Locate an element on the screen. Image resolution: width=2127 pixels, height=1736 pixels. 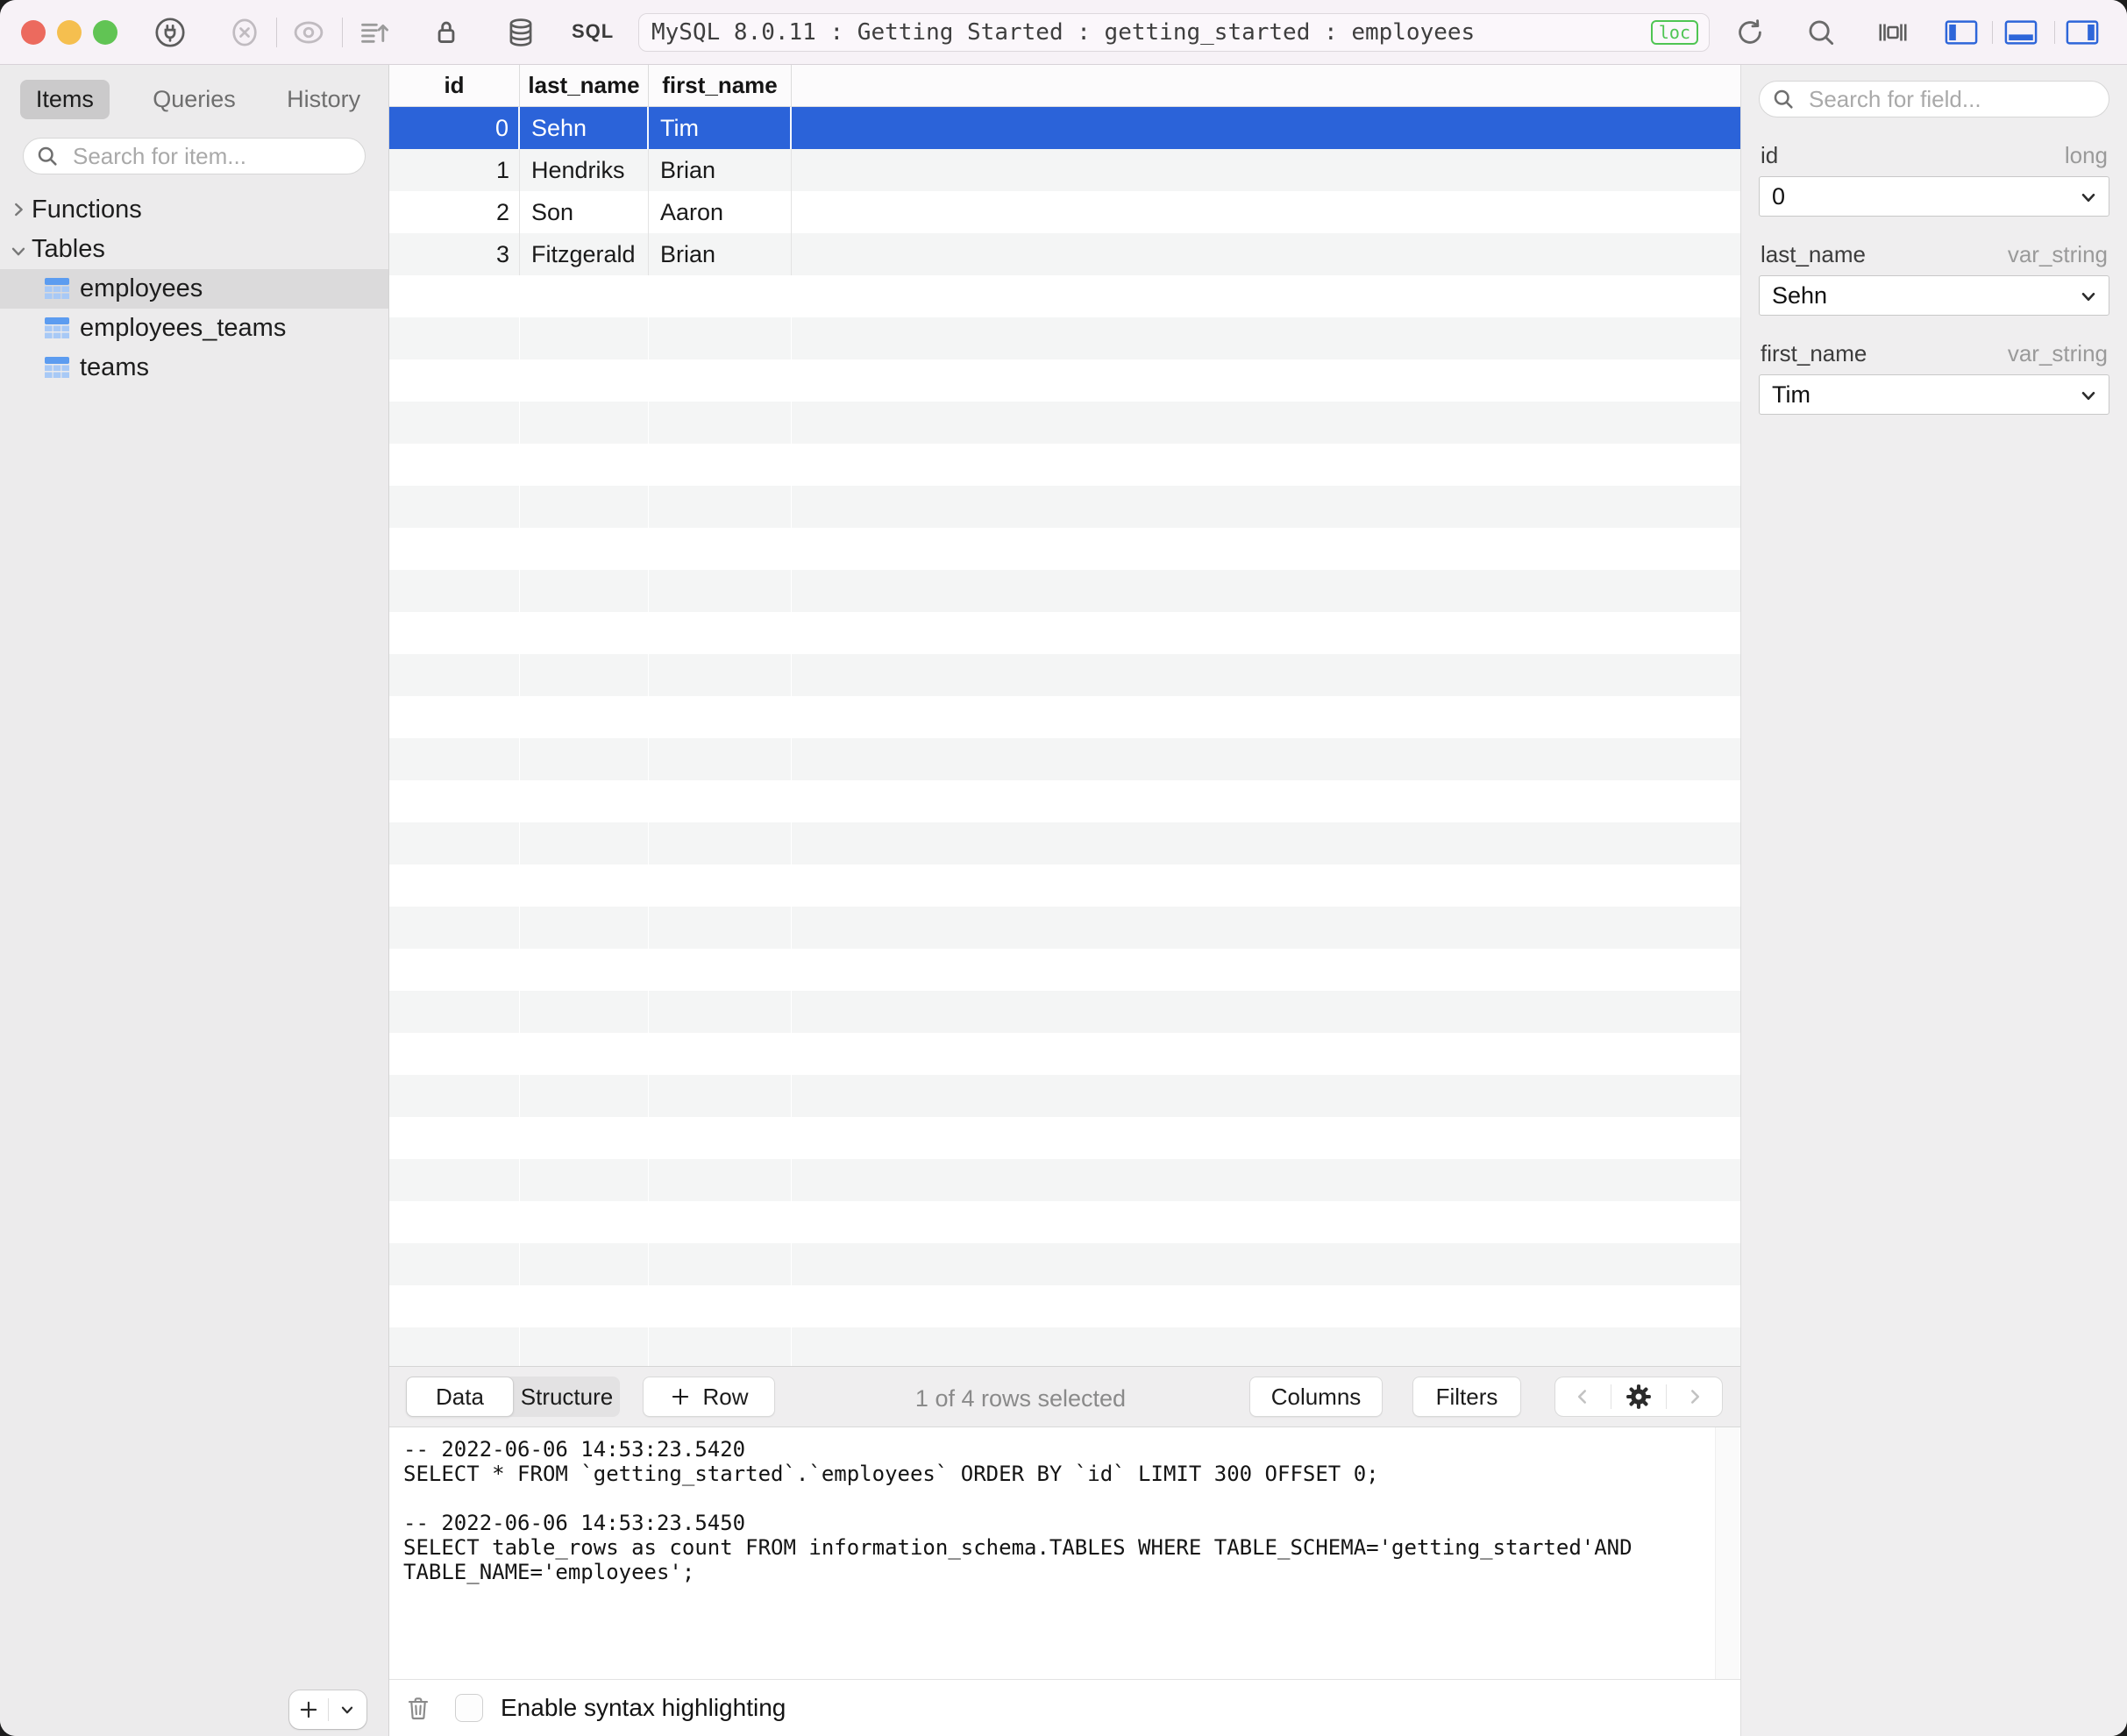
syntax-highlighting-checkbox is located at coordinates (469, 1708).